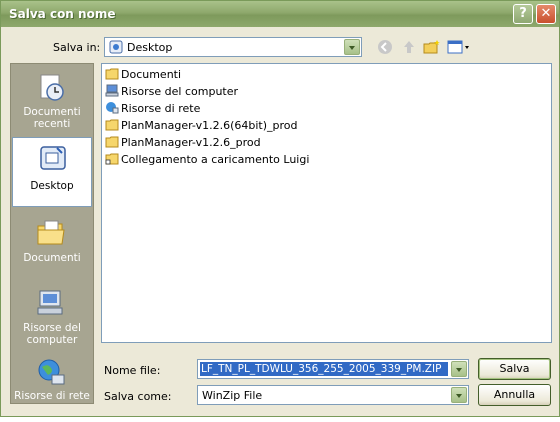  I want to click on list-item: Collegamento a caricamento Luigi, so click(207, 160).